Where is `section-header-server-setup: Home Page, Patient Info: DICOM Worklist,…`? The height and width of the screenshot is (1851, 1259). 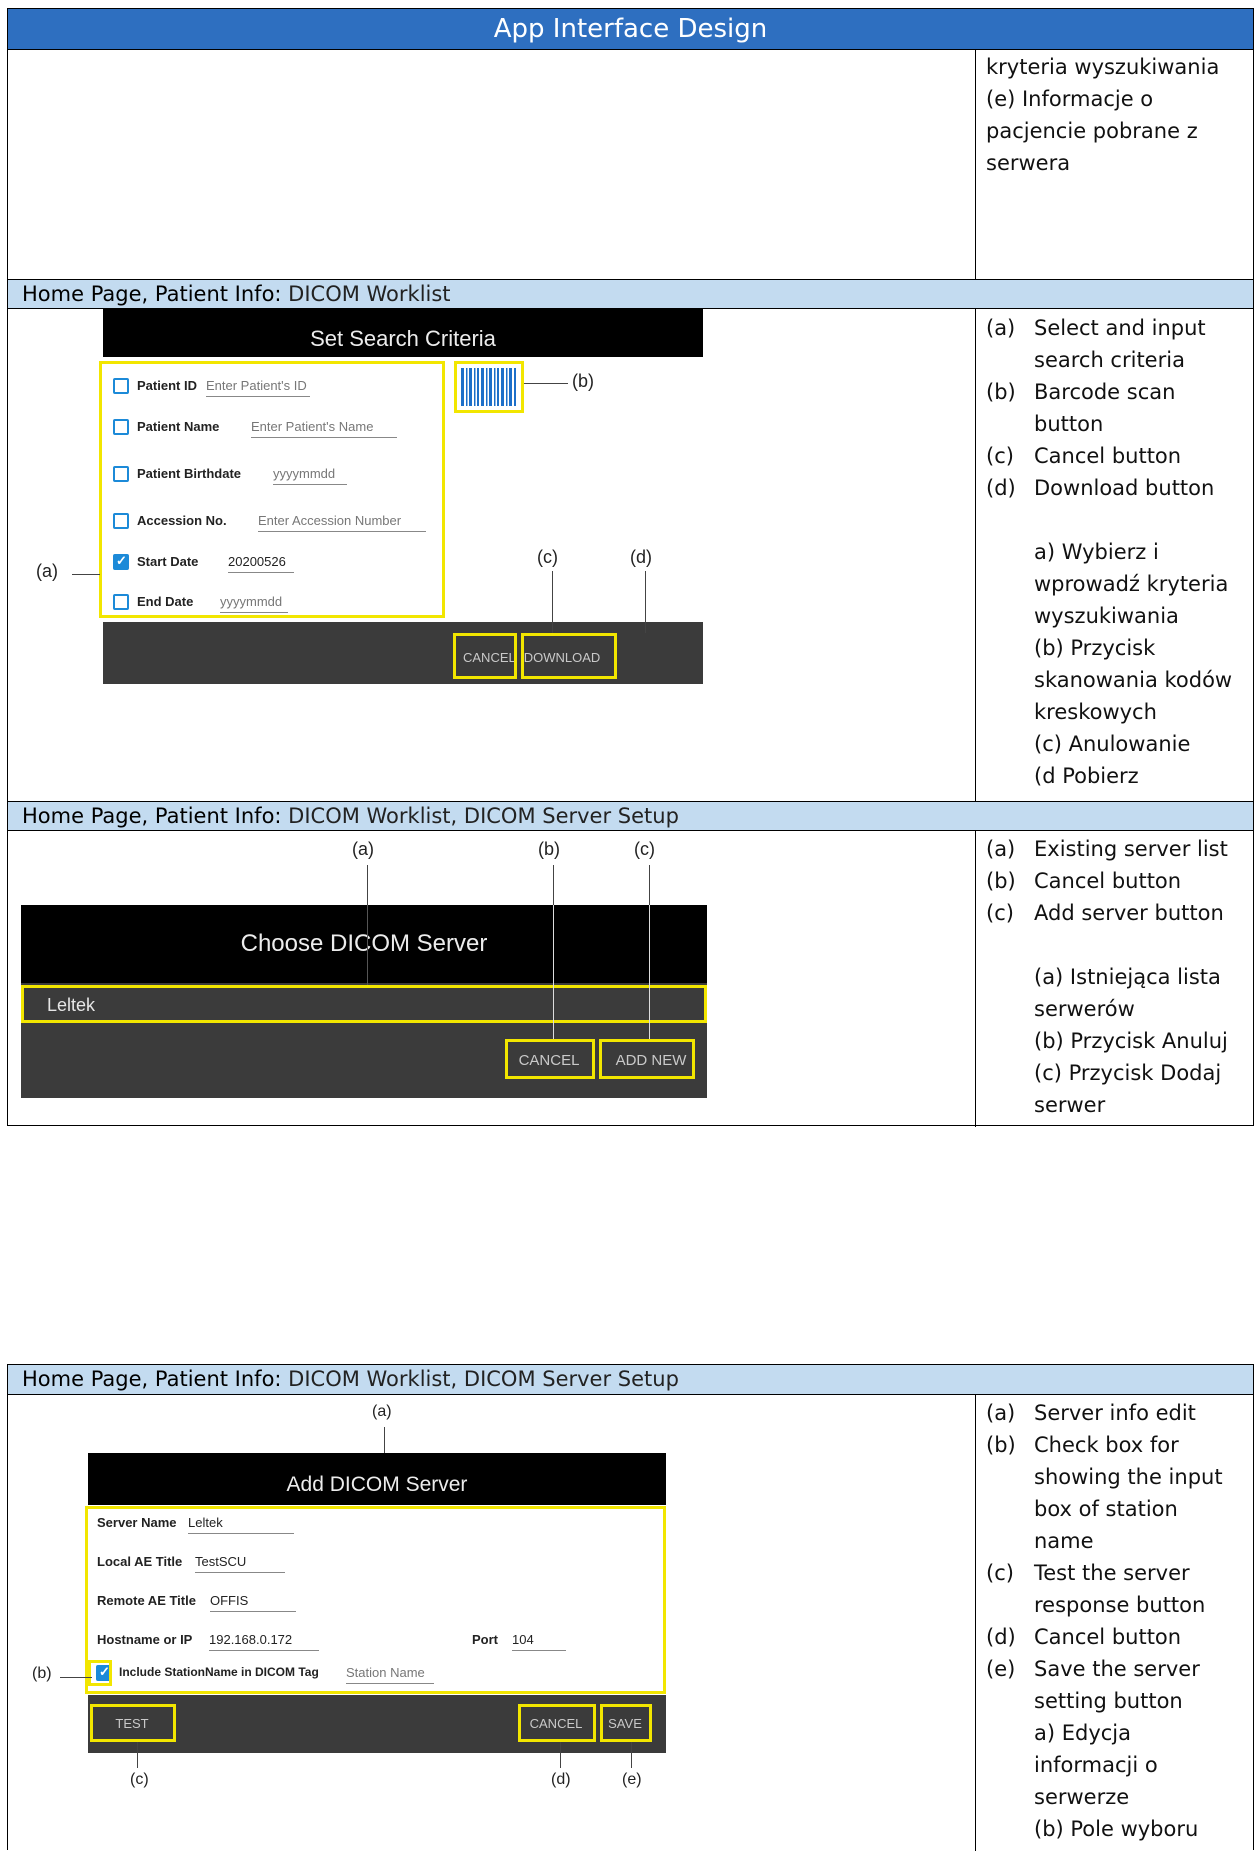
section-header-server-setup: Home Page, Patient Info: DICOM Worklist,… is located at coordinates (630, 816).